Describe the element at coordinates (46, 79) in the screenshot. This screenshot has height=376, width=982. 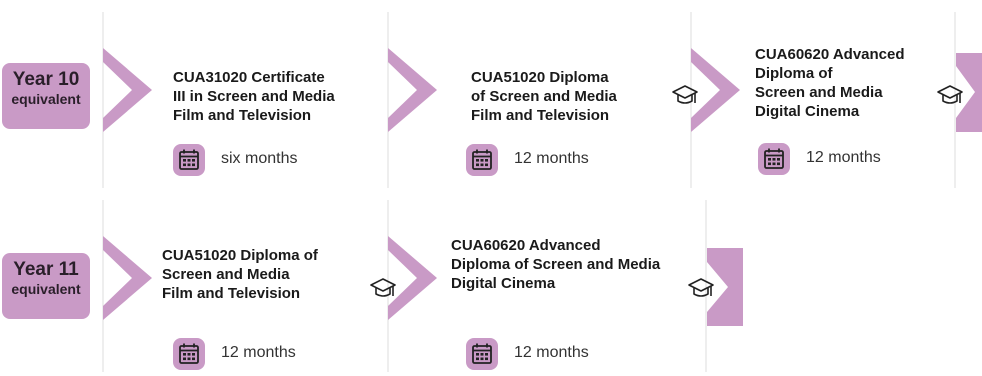
I see `badge-year: Year 10` at that location.